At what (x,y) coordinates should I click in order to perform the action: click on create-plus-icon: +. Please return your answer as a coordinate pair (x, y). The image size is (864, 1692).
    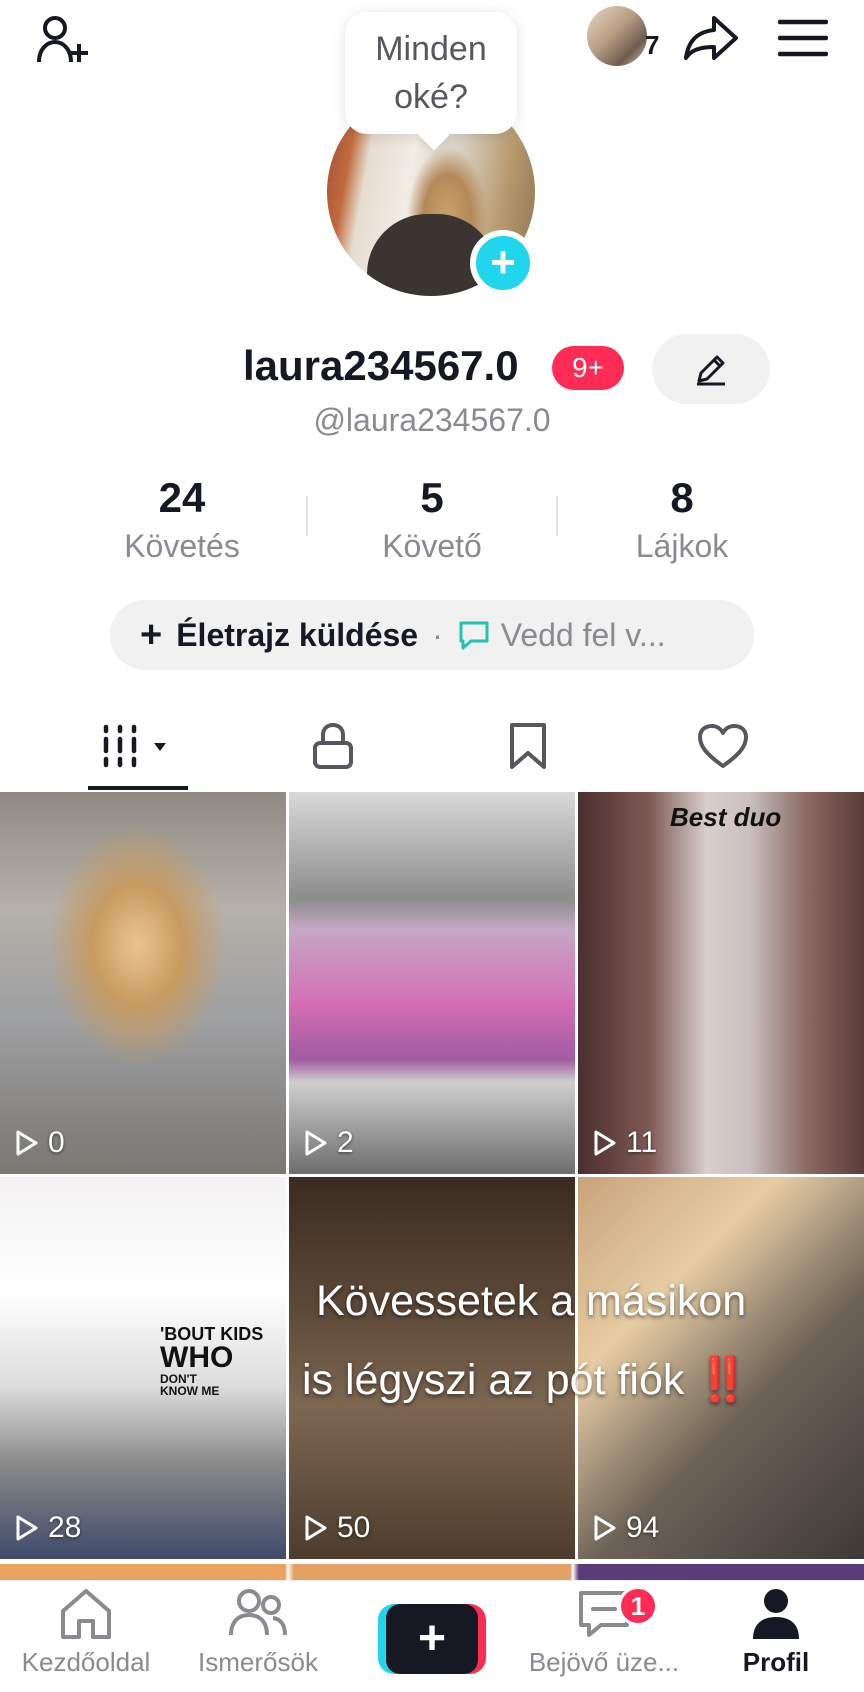
    Looking at the image, I should click on (432, 1639).